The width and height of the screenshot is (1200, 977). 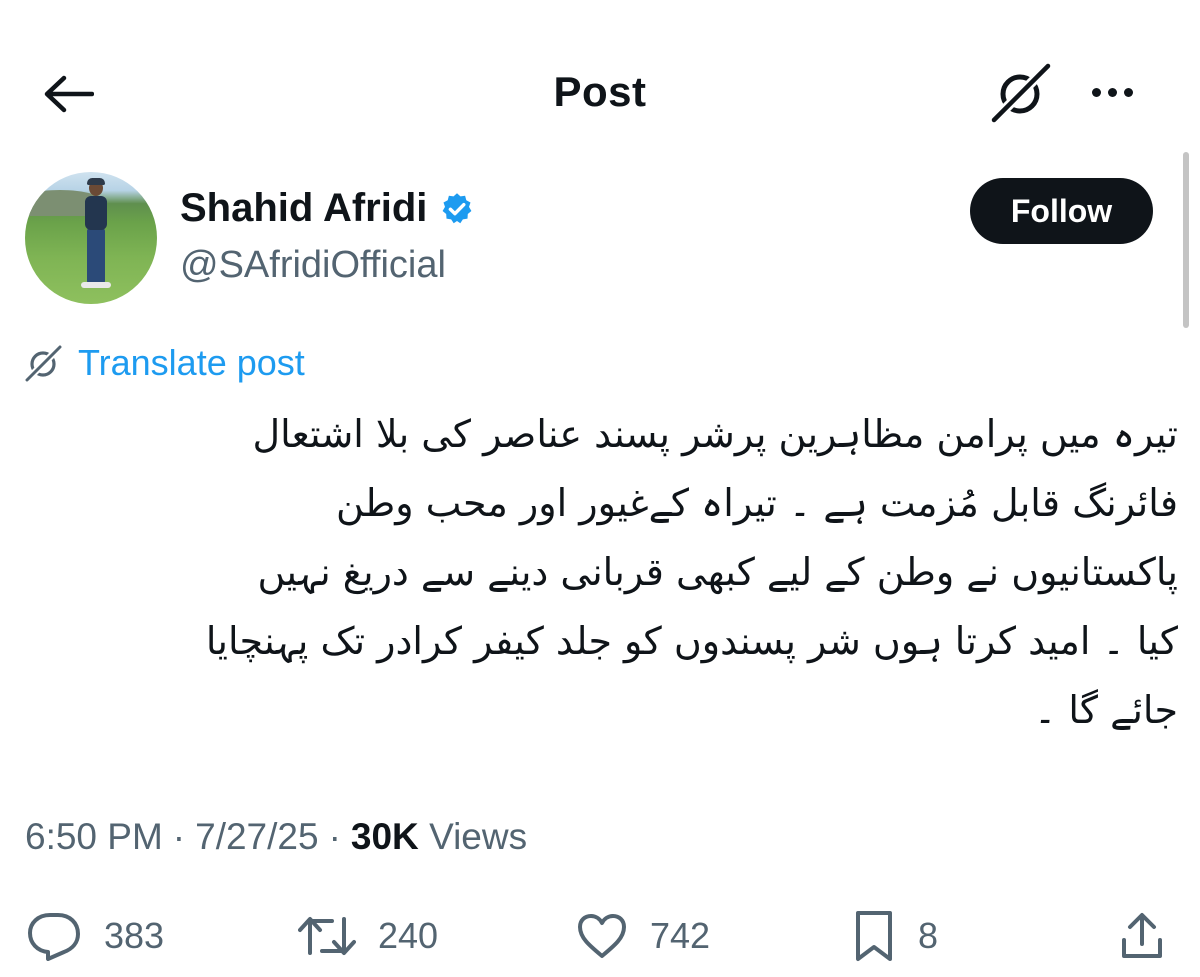 What do you see at coordinates (457, 209) in the screenshot?
I see `verified-badge-icon` at bounding box center [457, 209].